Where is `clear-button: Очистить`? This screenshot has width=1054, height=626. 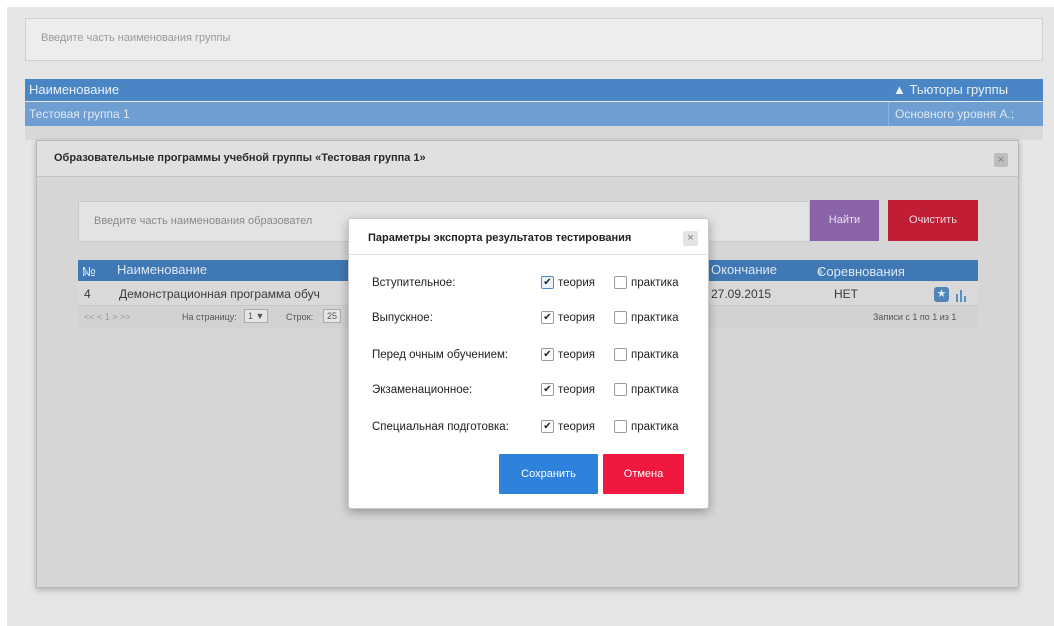 clear-button: Очистить is located at coordinates (933, 220).